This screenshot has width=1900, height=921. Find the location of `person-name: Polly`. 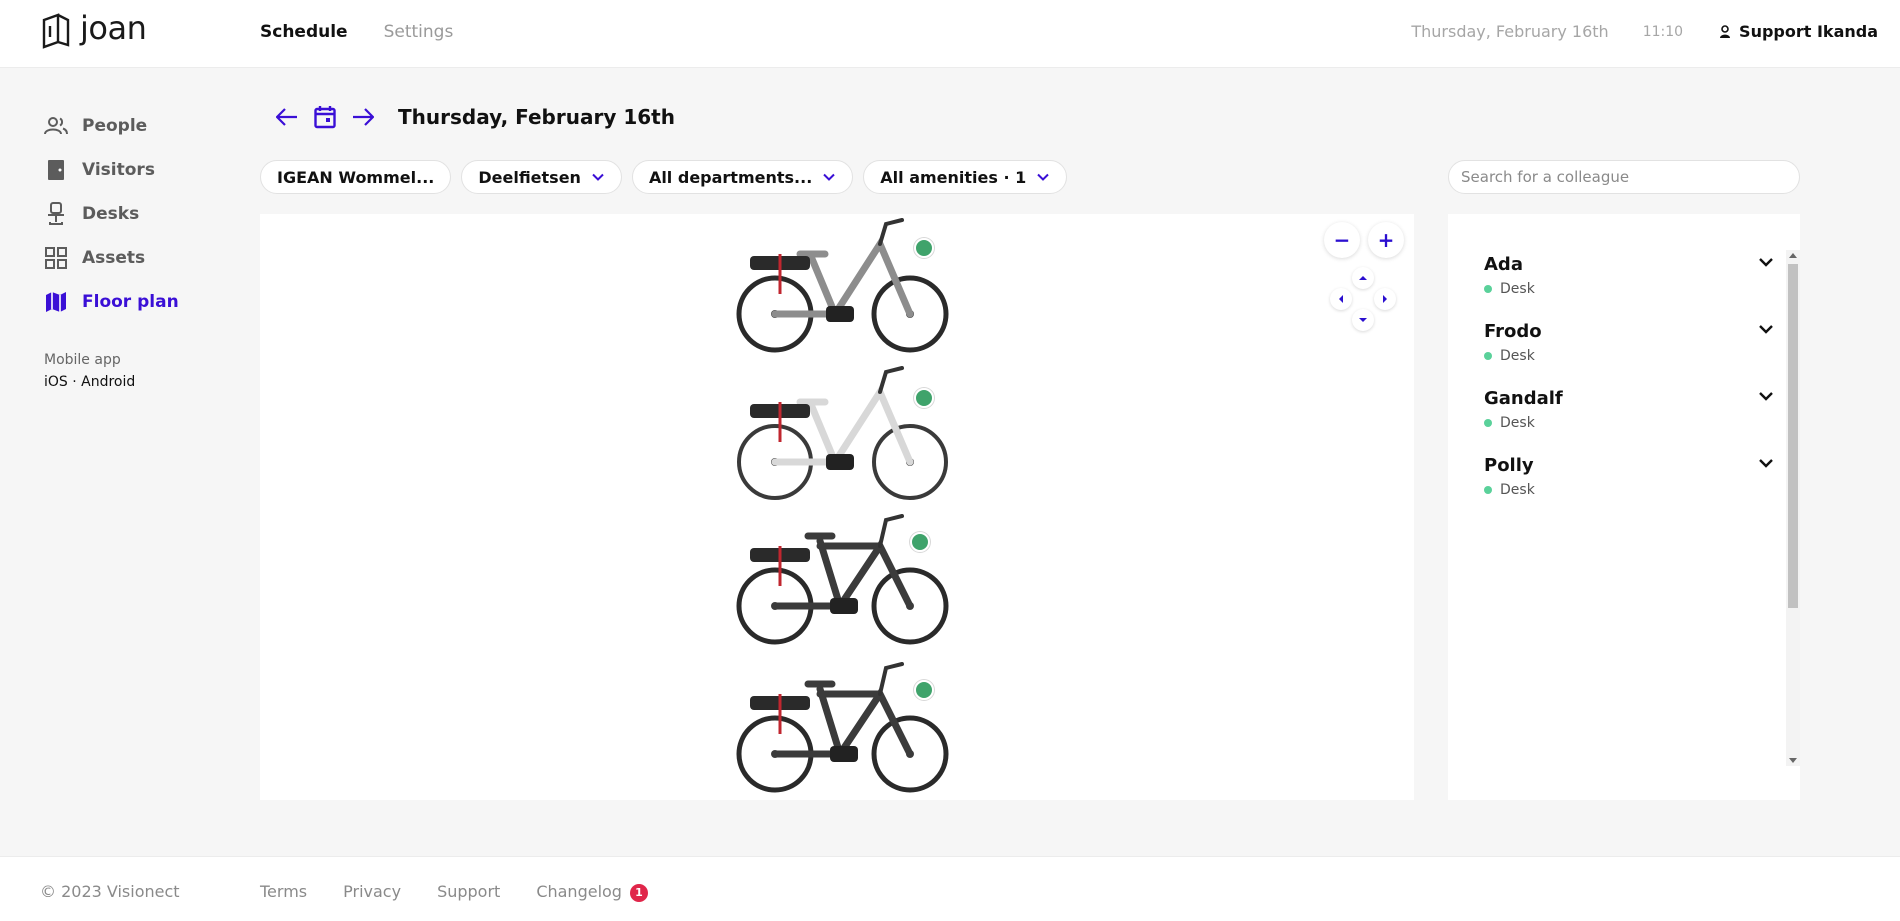

person-name: Polly is located at coordinates (1509, 465).